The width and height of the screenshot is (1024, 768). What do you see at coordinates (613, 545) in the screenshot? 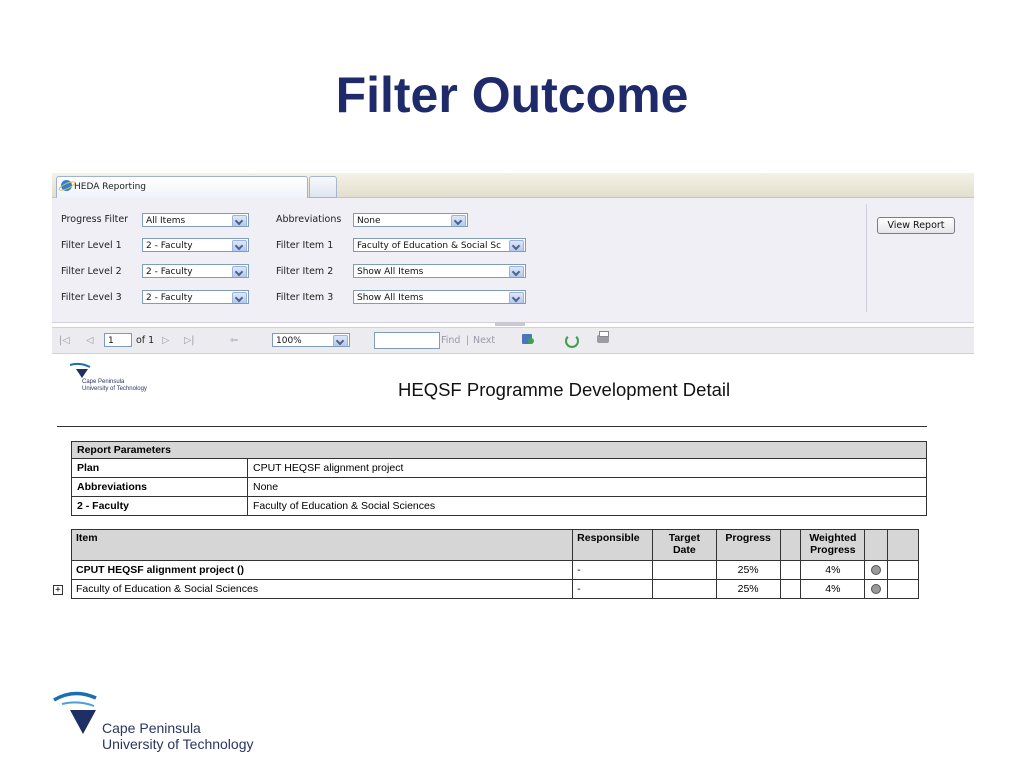
I see `col-responsible: Responsible` at bounding box center [613, 545].